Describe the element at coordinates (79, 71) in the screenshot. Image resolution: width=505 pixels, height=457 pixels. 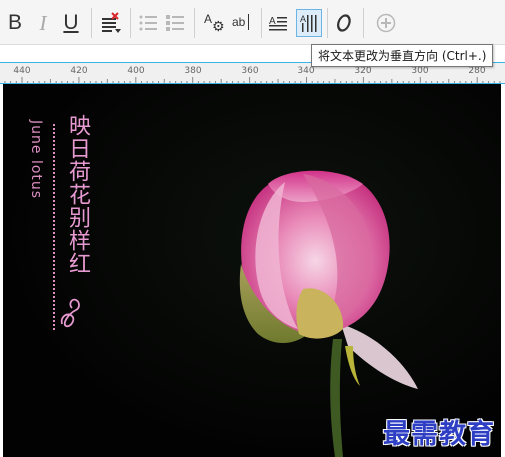
I see `ruler-label: 420` at that location.